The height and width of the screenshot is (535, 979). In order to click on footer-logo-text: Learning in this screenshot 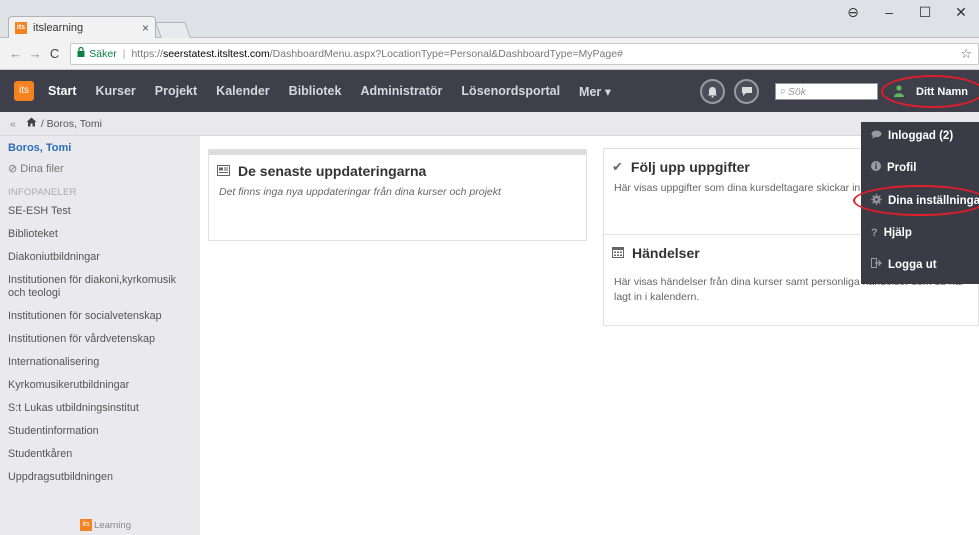, I will do `click(112, 525)`.